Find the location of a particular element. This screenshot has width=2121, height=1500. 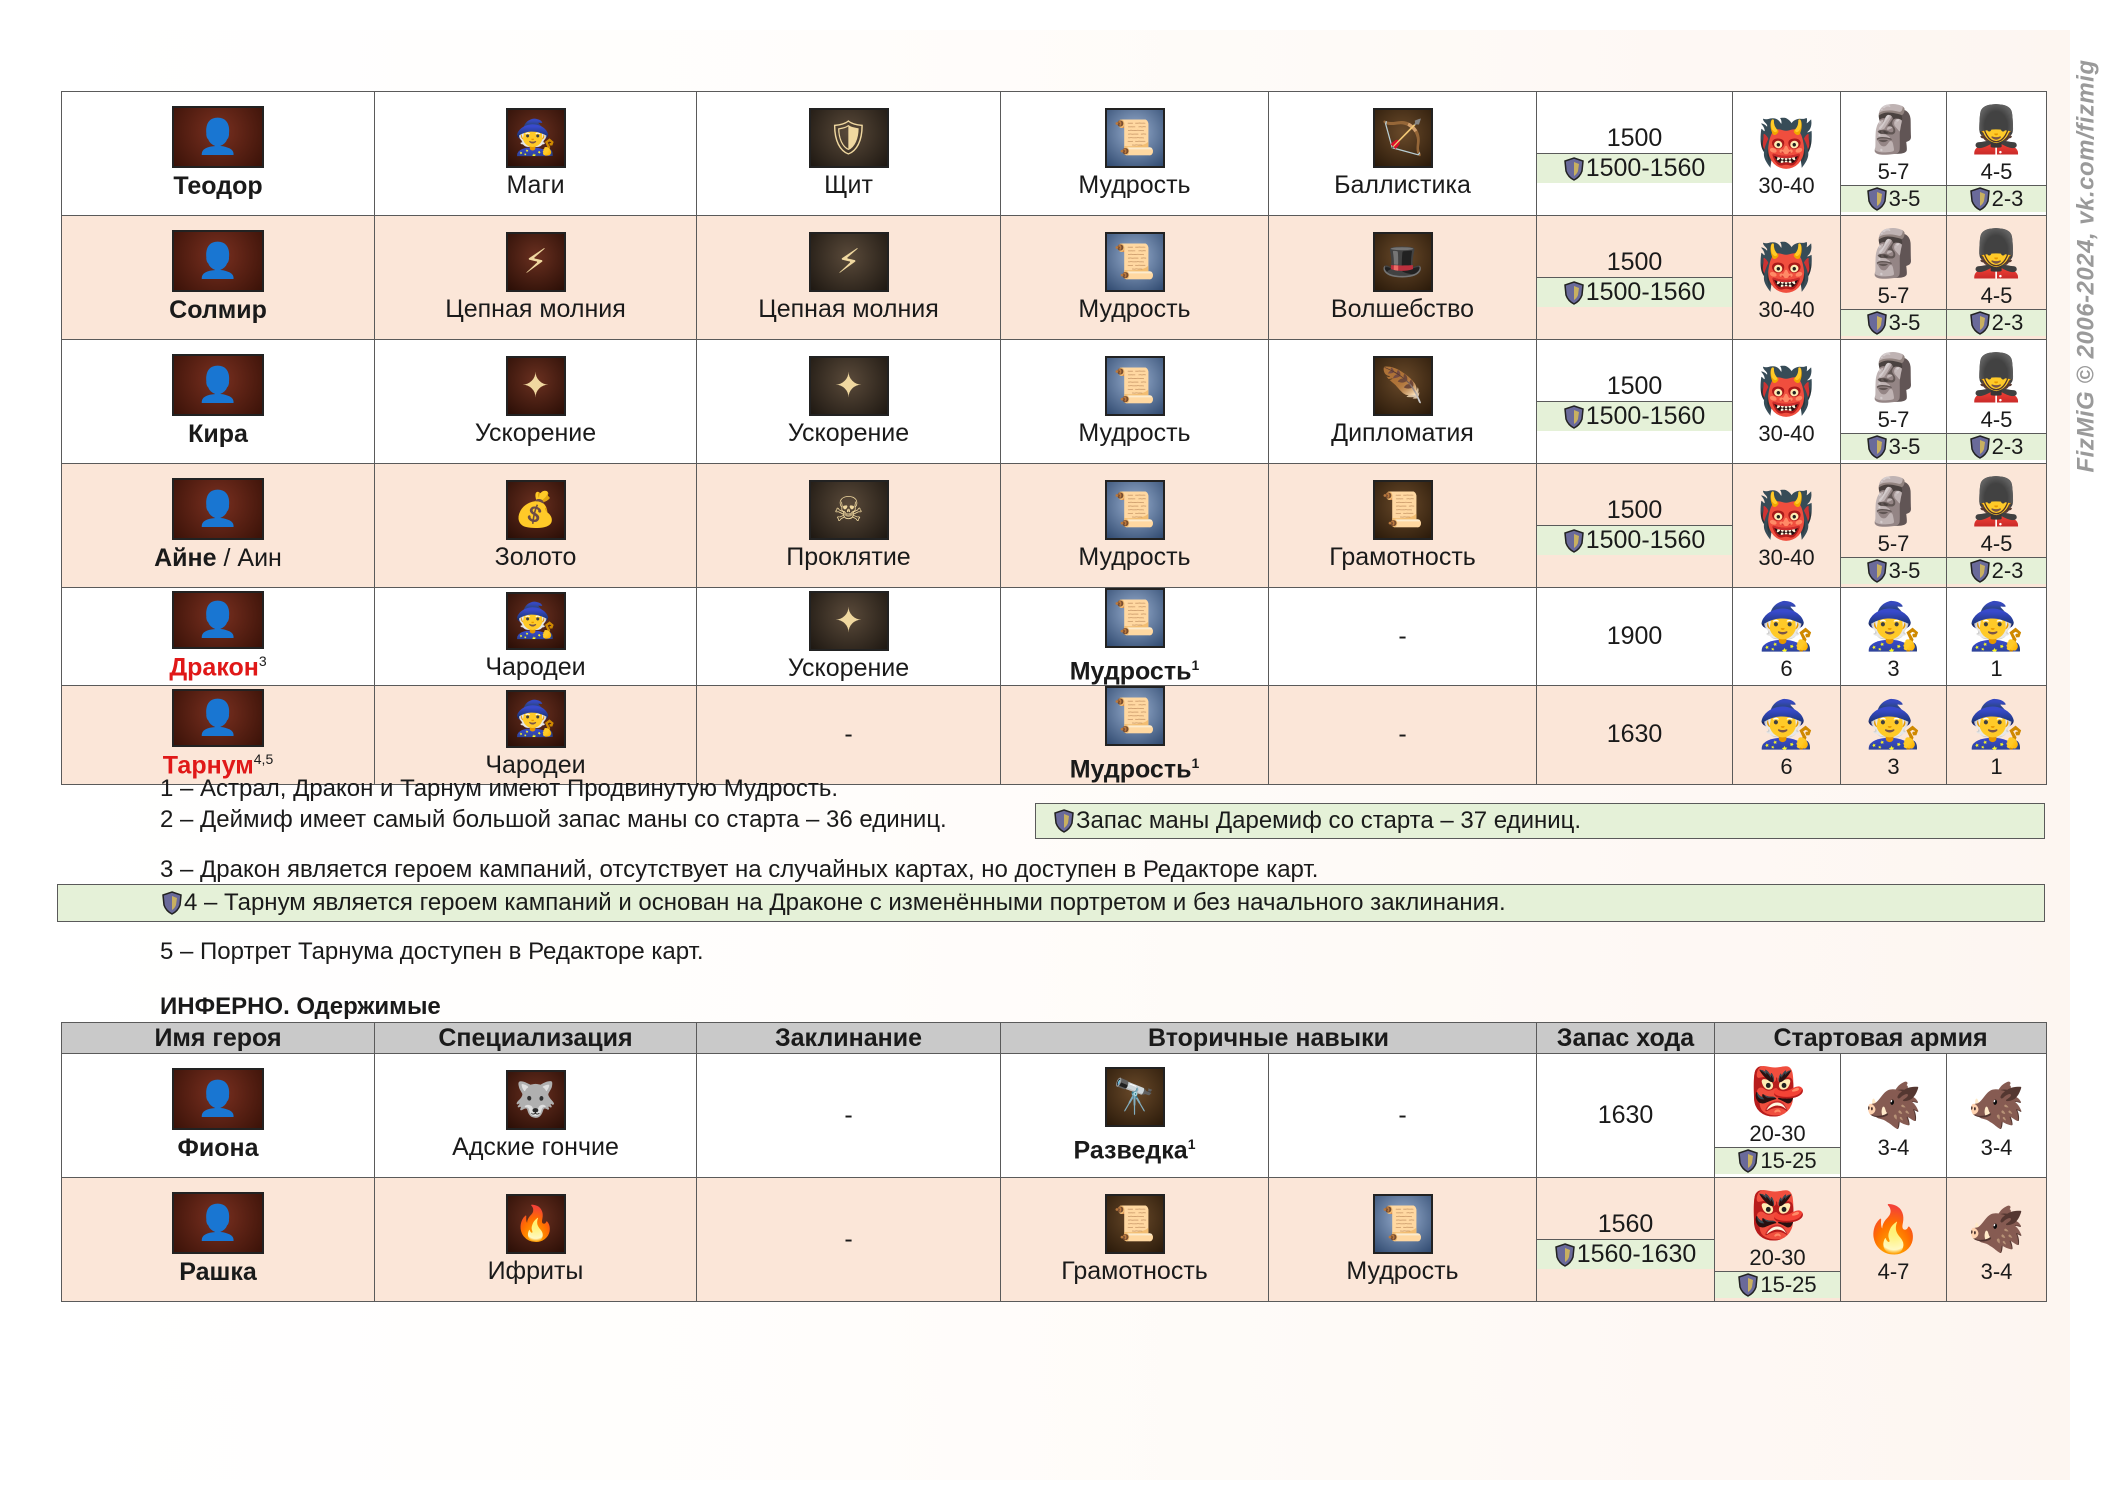

spell-icon: ✦ is located at coordinates (848, 386).